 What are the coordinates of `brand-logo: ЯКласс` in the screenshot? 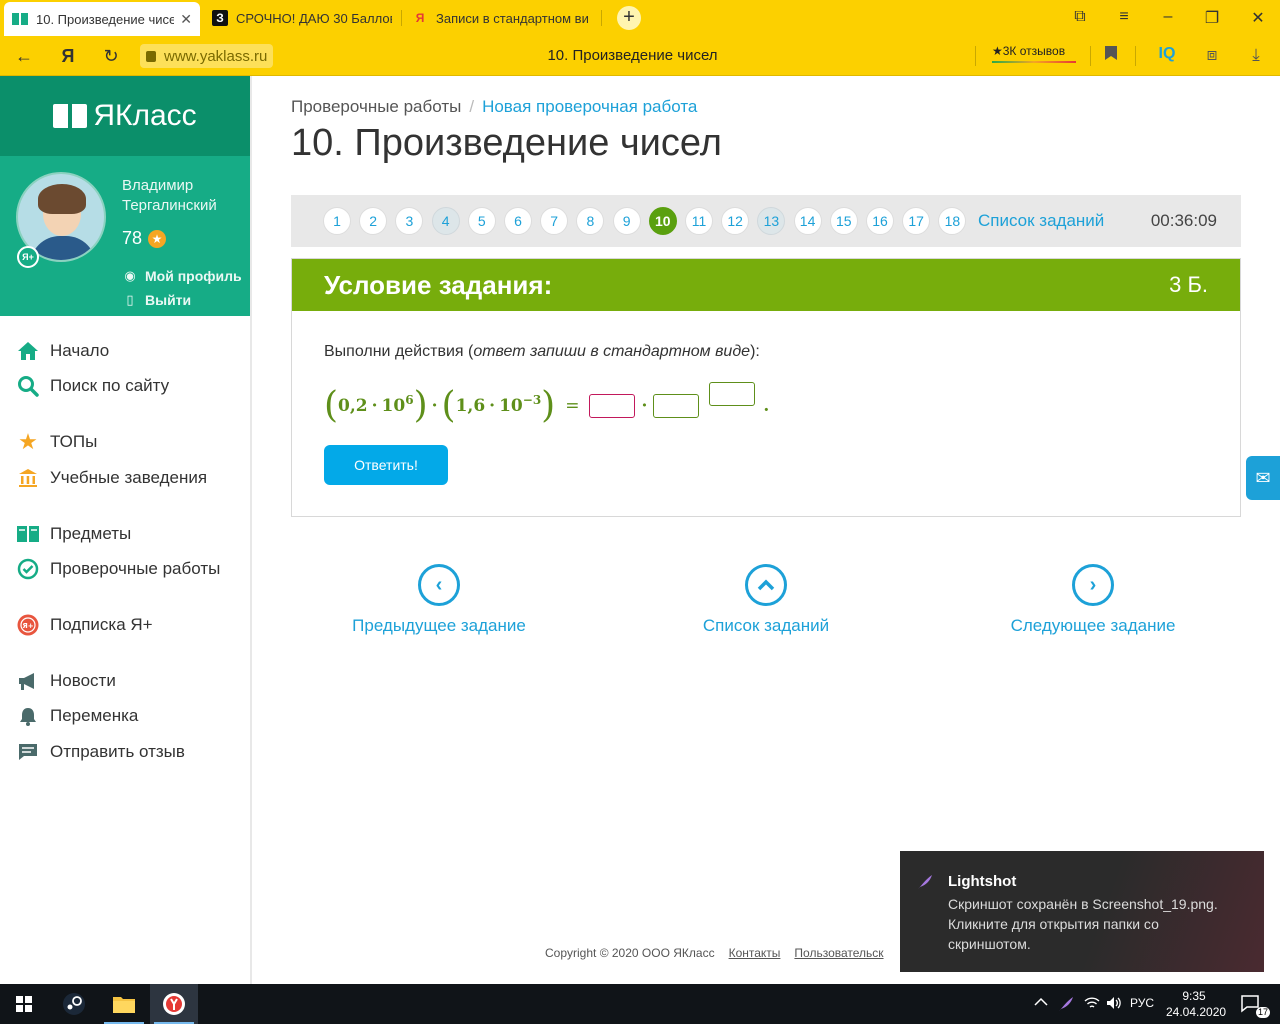 It's located at (125, 116).